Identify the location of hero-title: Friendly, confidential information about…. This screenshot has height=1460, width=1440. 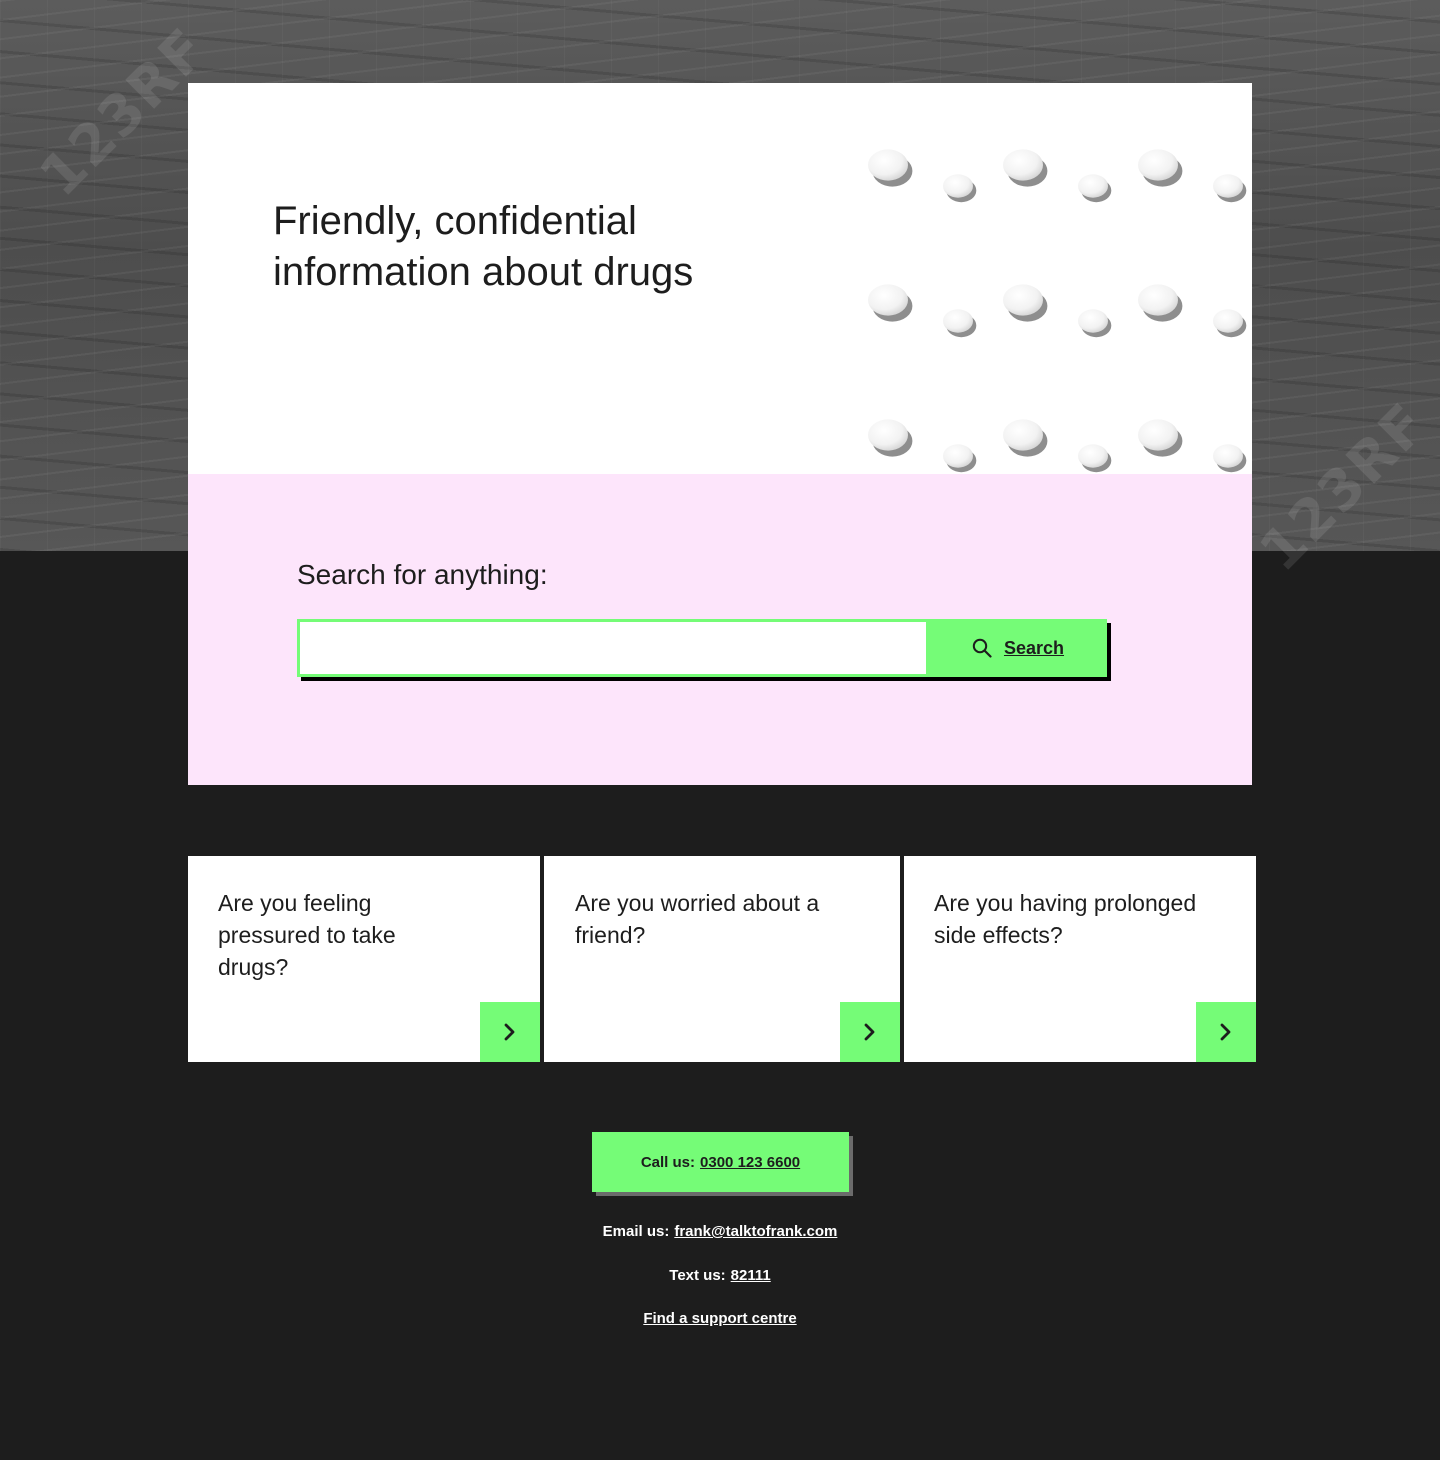
(533, 247).